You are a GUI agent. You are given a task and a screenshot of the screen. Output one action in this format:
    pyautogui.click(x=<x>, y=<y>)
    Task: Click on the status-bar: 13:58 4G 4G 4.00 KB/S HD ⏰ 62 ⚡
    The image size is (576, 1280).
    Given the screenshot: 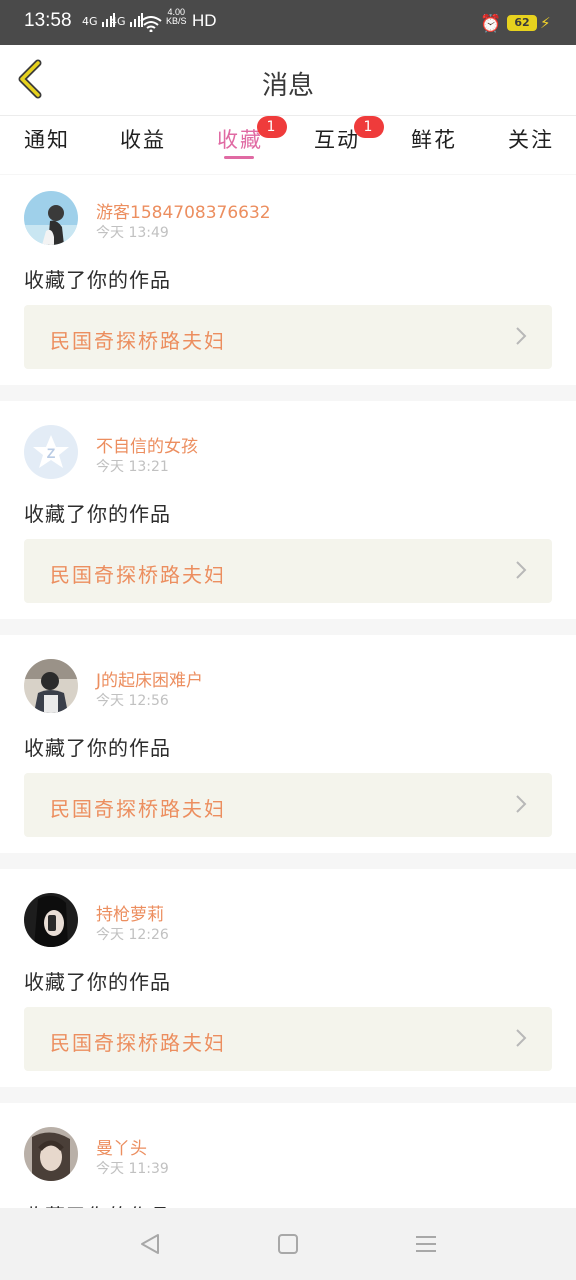 What is the action you would take?
    pyautogui.click(x=288, y=22)
    